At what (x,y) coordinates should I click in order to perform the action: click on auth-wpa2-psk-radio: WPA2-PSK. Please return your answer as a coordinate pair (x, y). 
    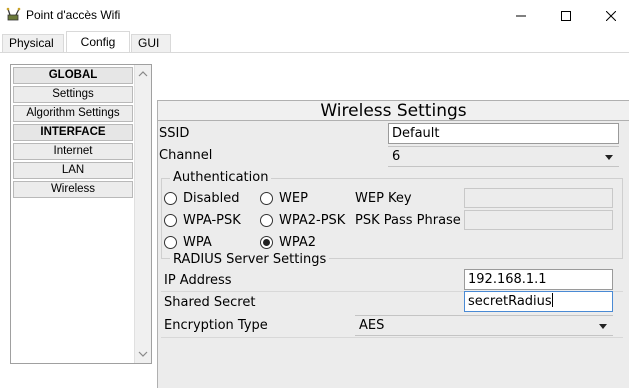
    Looking at the image, I should click on (302, 220).